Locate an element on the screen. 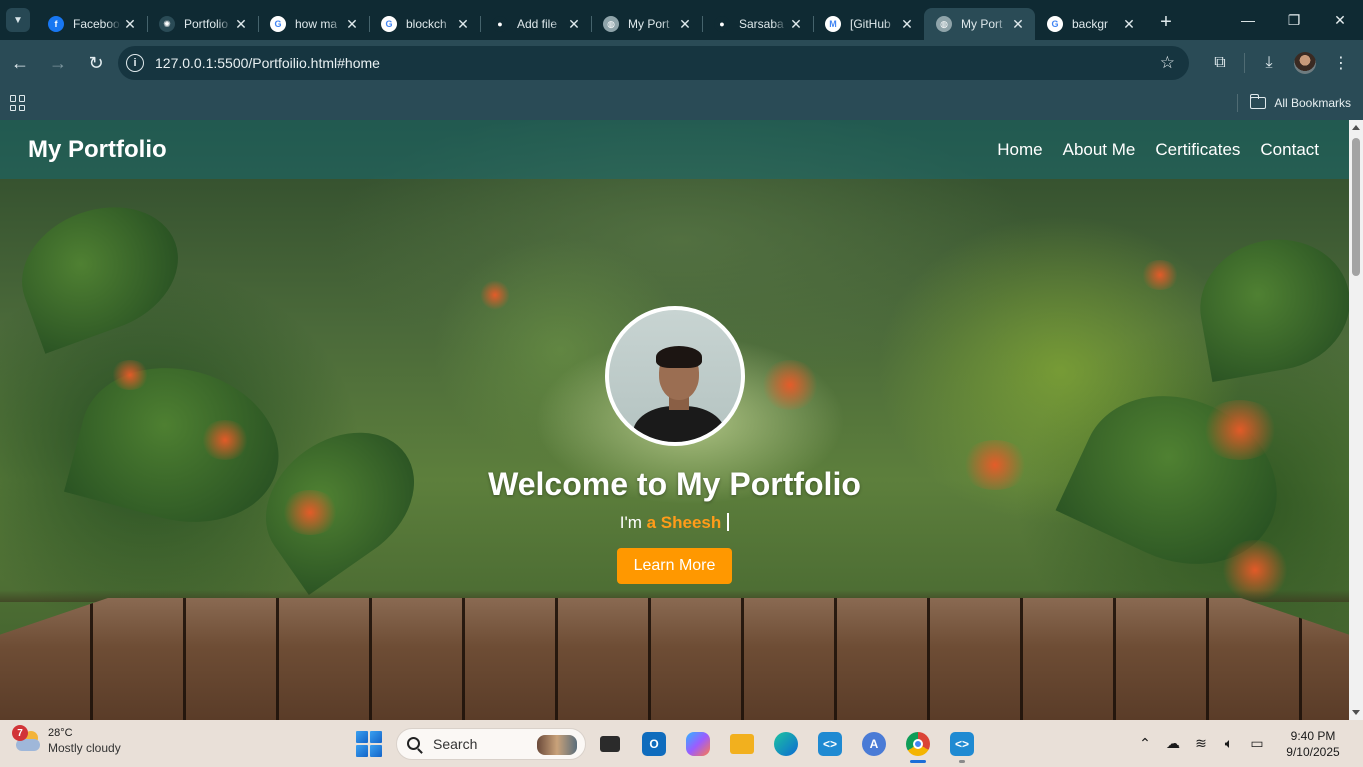 Image resolution: width=1363 pixels, height=767 pixels. back-button: ← is located at coordinates (20, 63).